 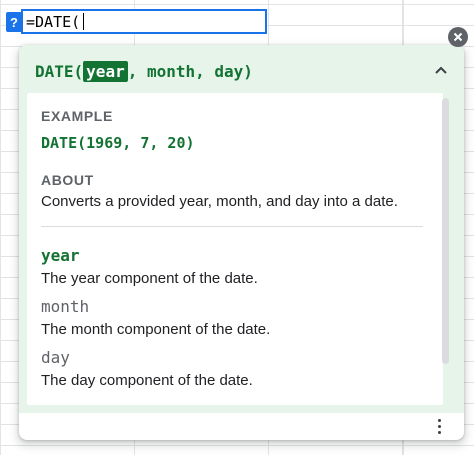 I want to click on formula-cell-input: =DATE(, so click(x=144, y=21).